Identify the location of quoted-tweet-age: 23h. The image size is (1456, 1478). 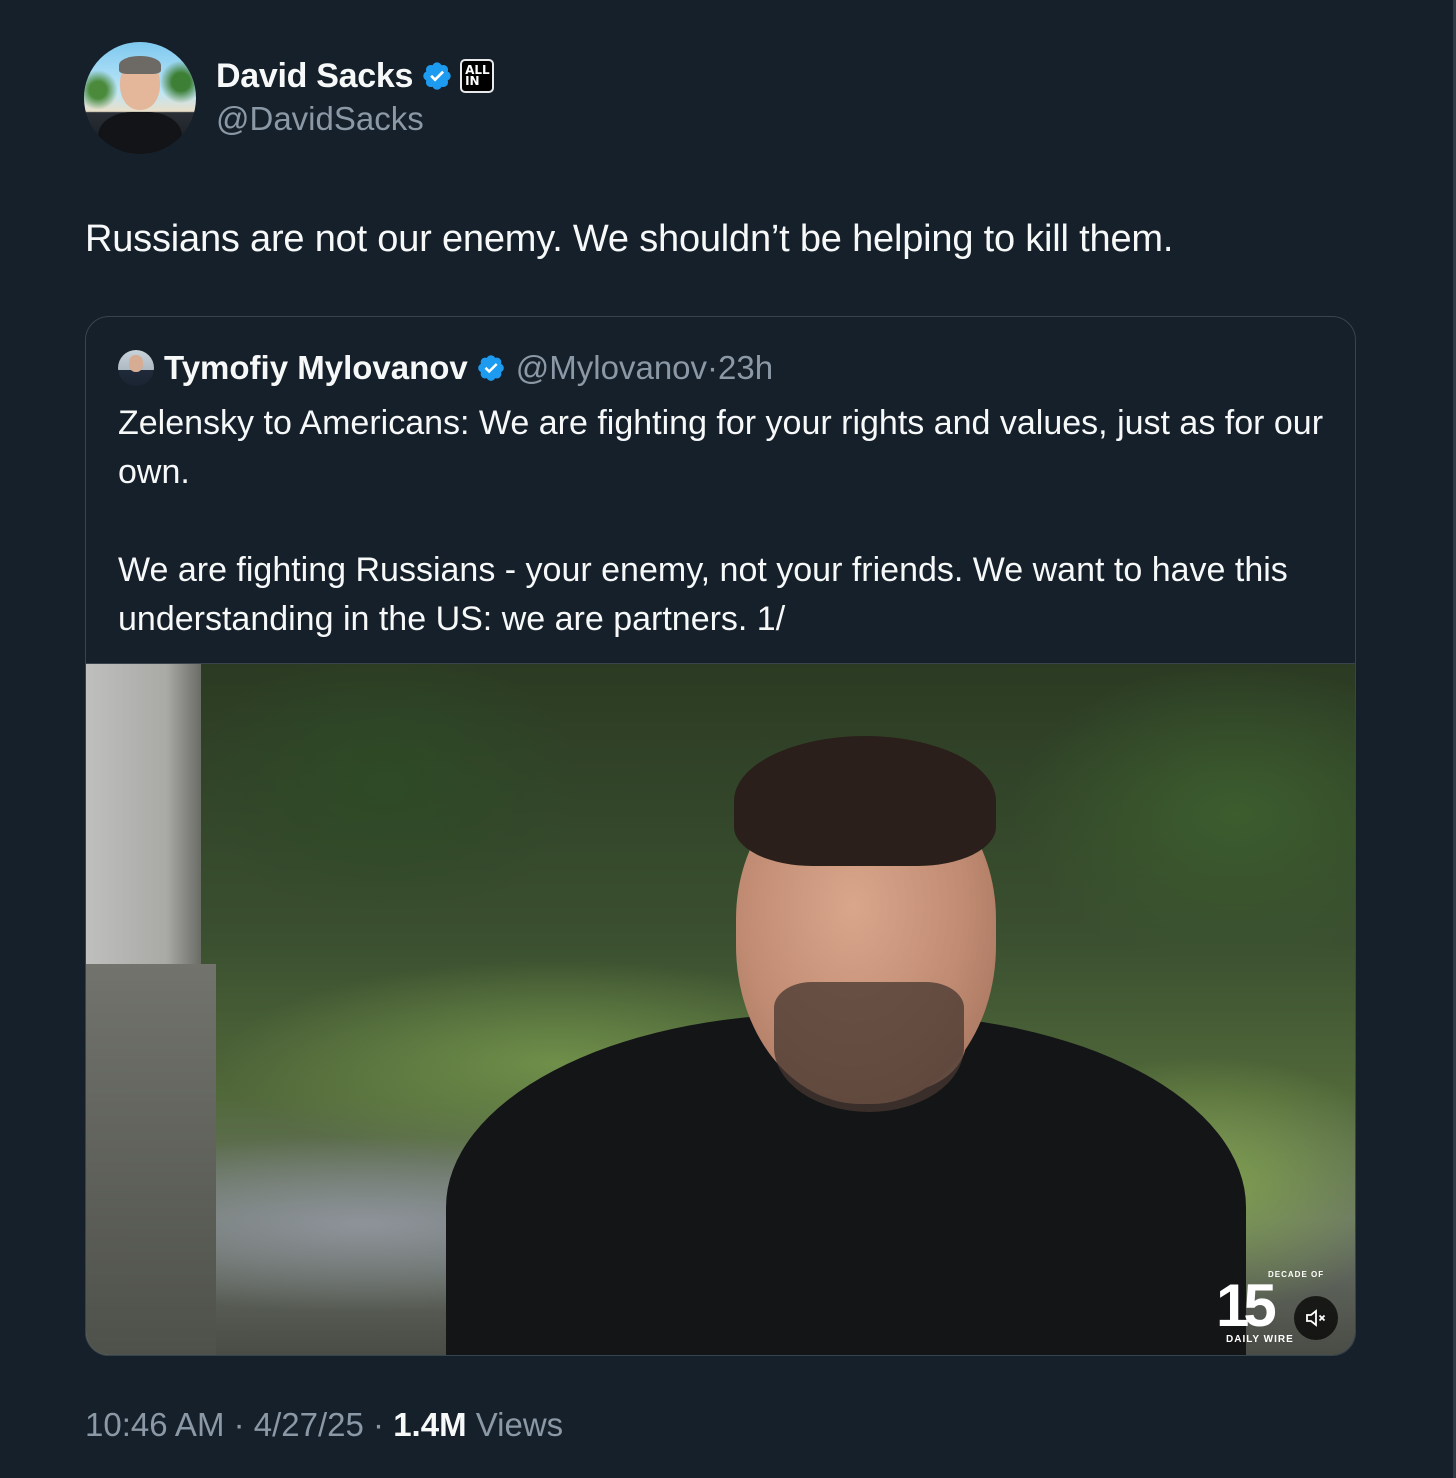
(746, 367).